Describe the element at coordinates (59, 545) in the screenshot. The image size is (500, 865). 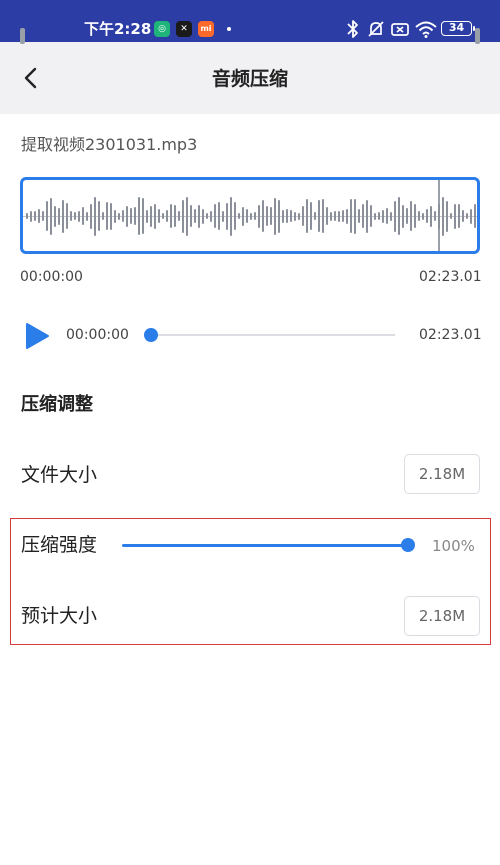
I see `compression-strength-label: 压缩强度` at that location.